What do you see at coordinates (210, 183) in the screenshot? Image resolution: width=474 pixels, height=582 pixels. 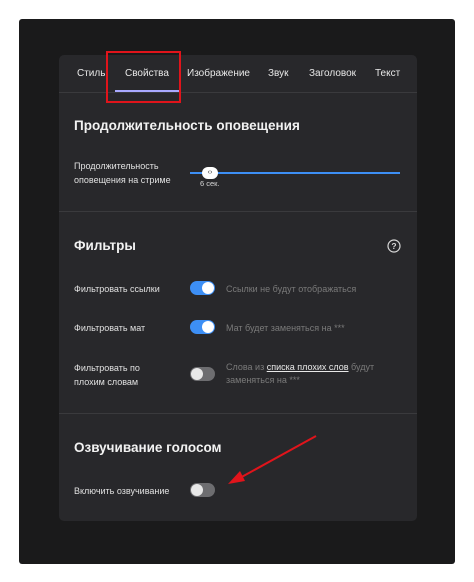 I see `duration-slider-value: 6 сек.` at bounding box center [210, 183].